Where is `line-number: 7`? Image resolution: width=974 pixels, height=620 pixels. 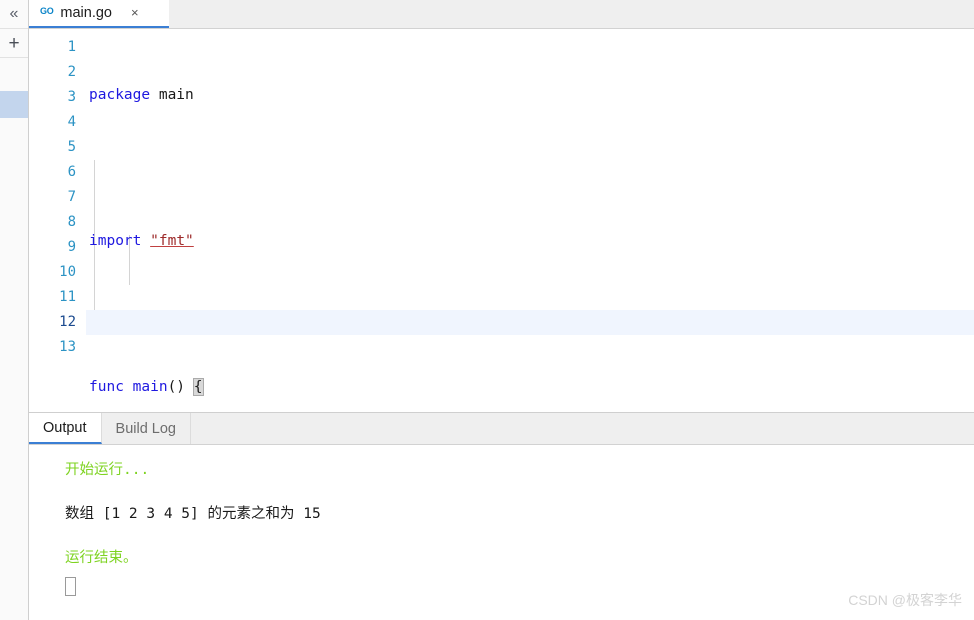
line-number: 7 is located at coordinates (71, 197).